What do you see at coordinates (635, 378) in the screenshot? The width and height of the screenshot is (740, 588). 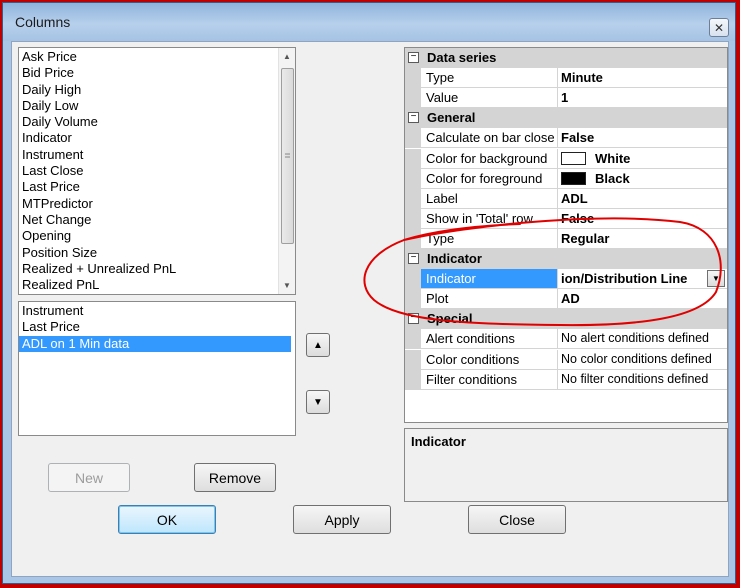 I see `property-value-text: No filter conditions defined` at bounding box center [635, 378].